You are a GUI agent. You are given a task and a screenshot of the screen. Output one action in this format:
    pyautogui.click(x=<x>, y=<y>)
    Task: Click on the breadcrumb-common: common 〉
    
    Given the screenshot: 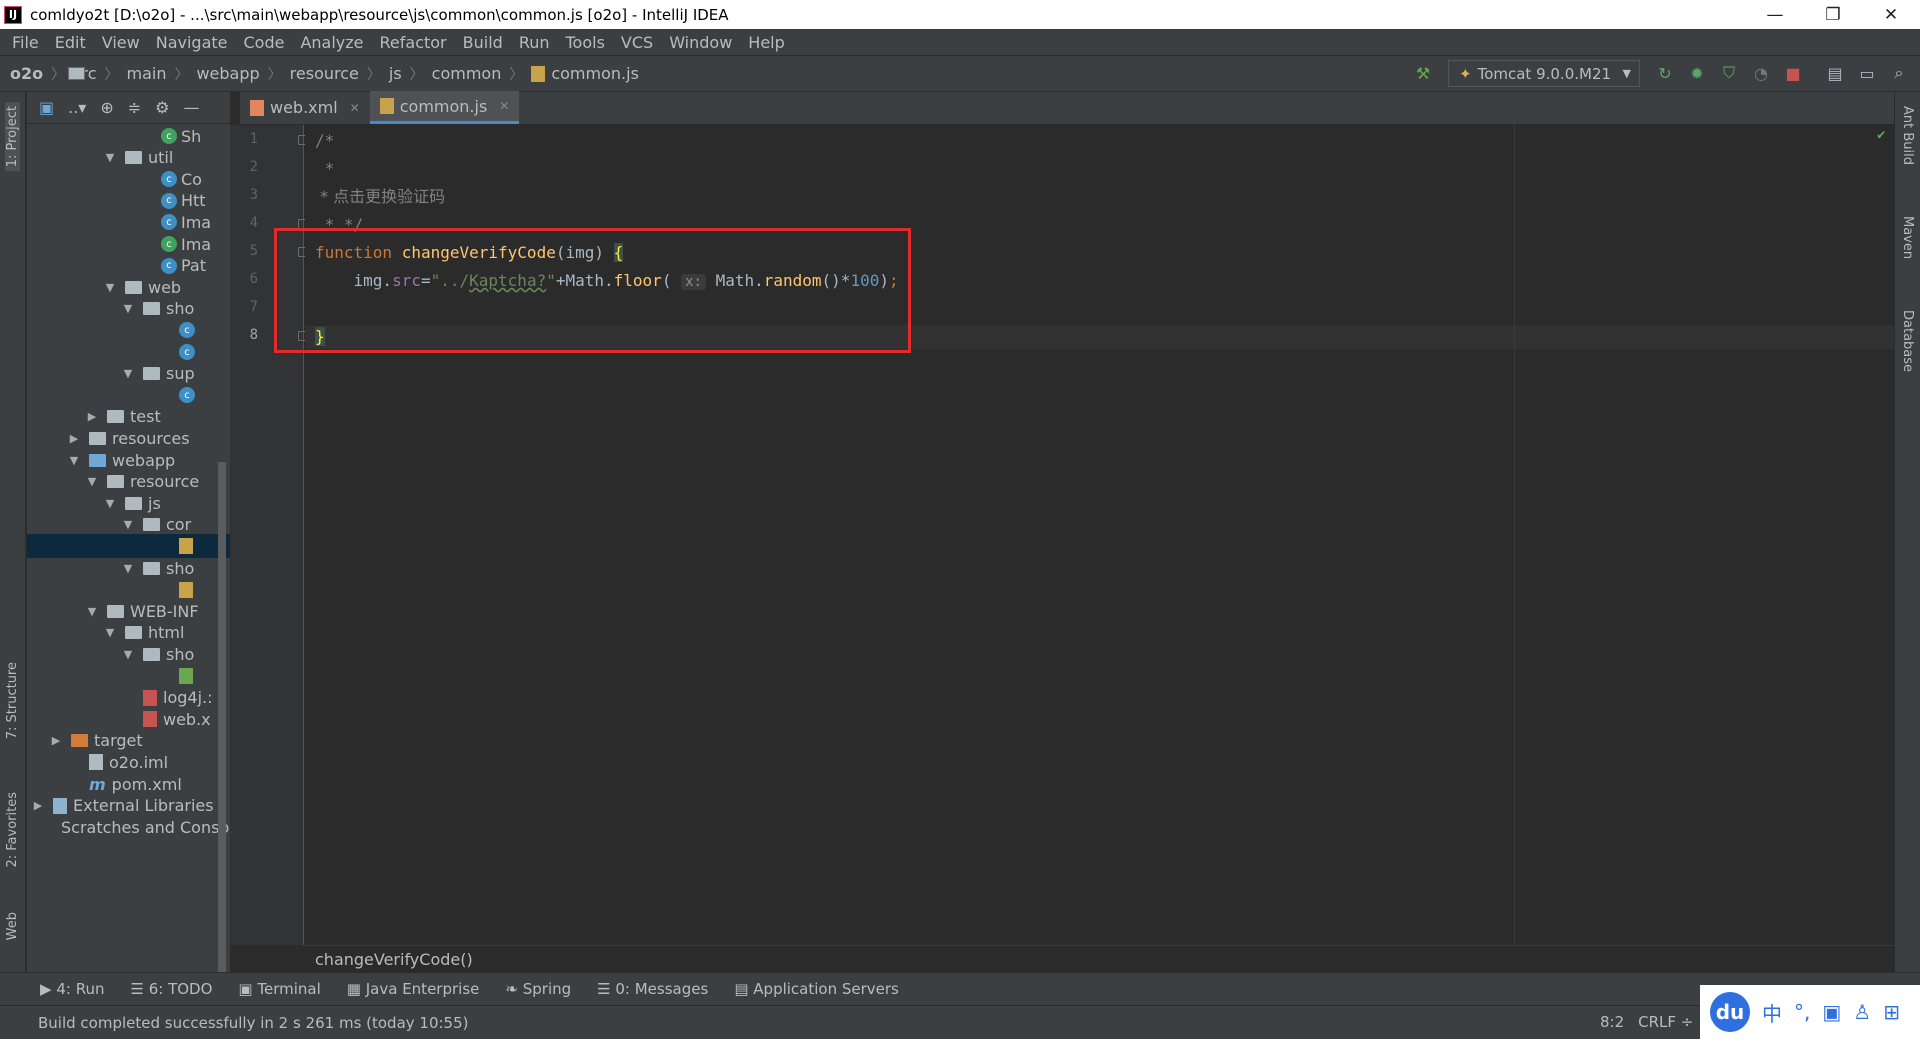 What is the action you would take?
    pyautogui.click(x=300, y=74)
    